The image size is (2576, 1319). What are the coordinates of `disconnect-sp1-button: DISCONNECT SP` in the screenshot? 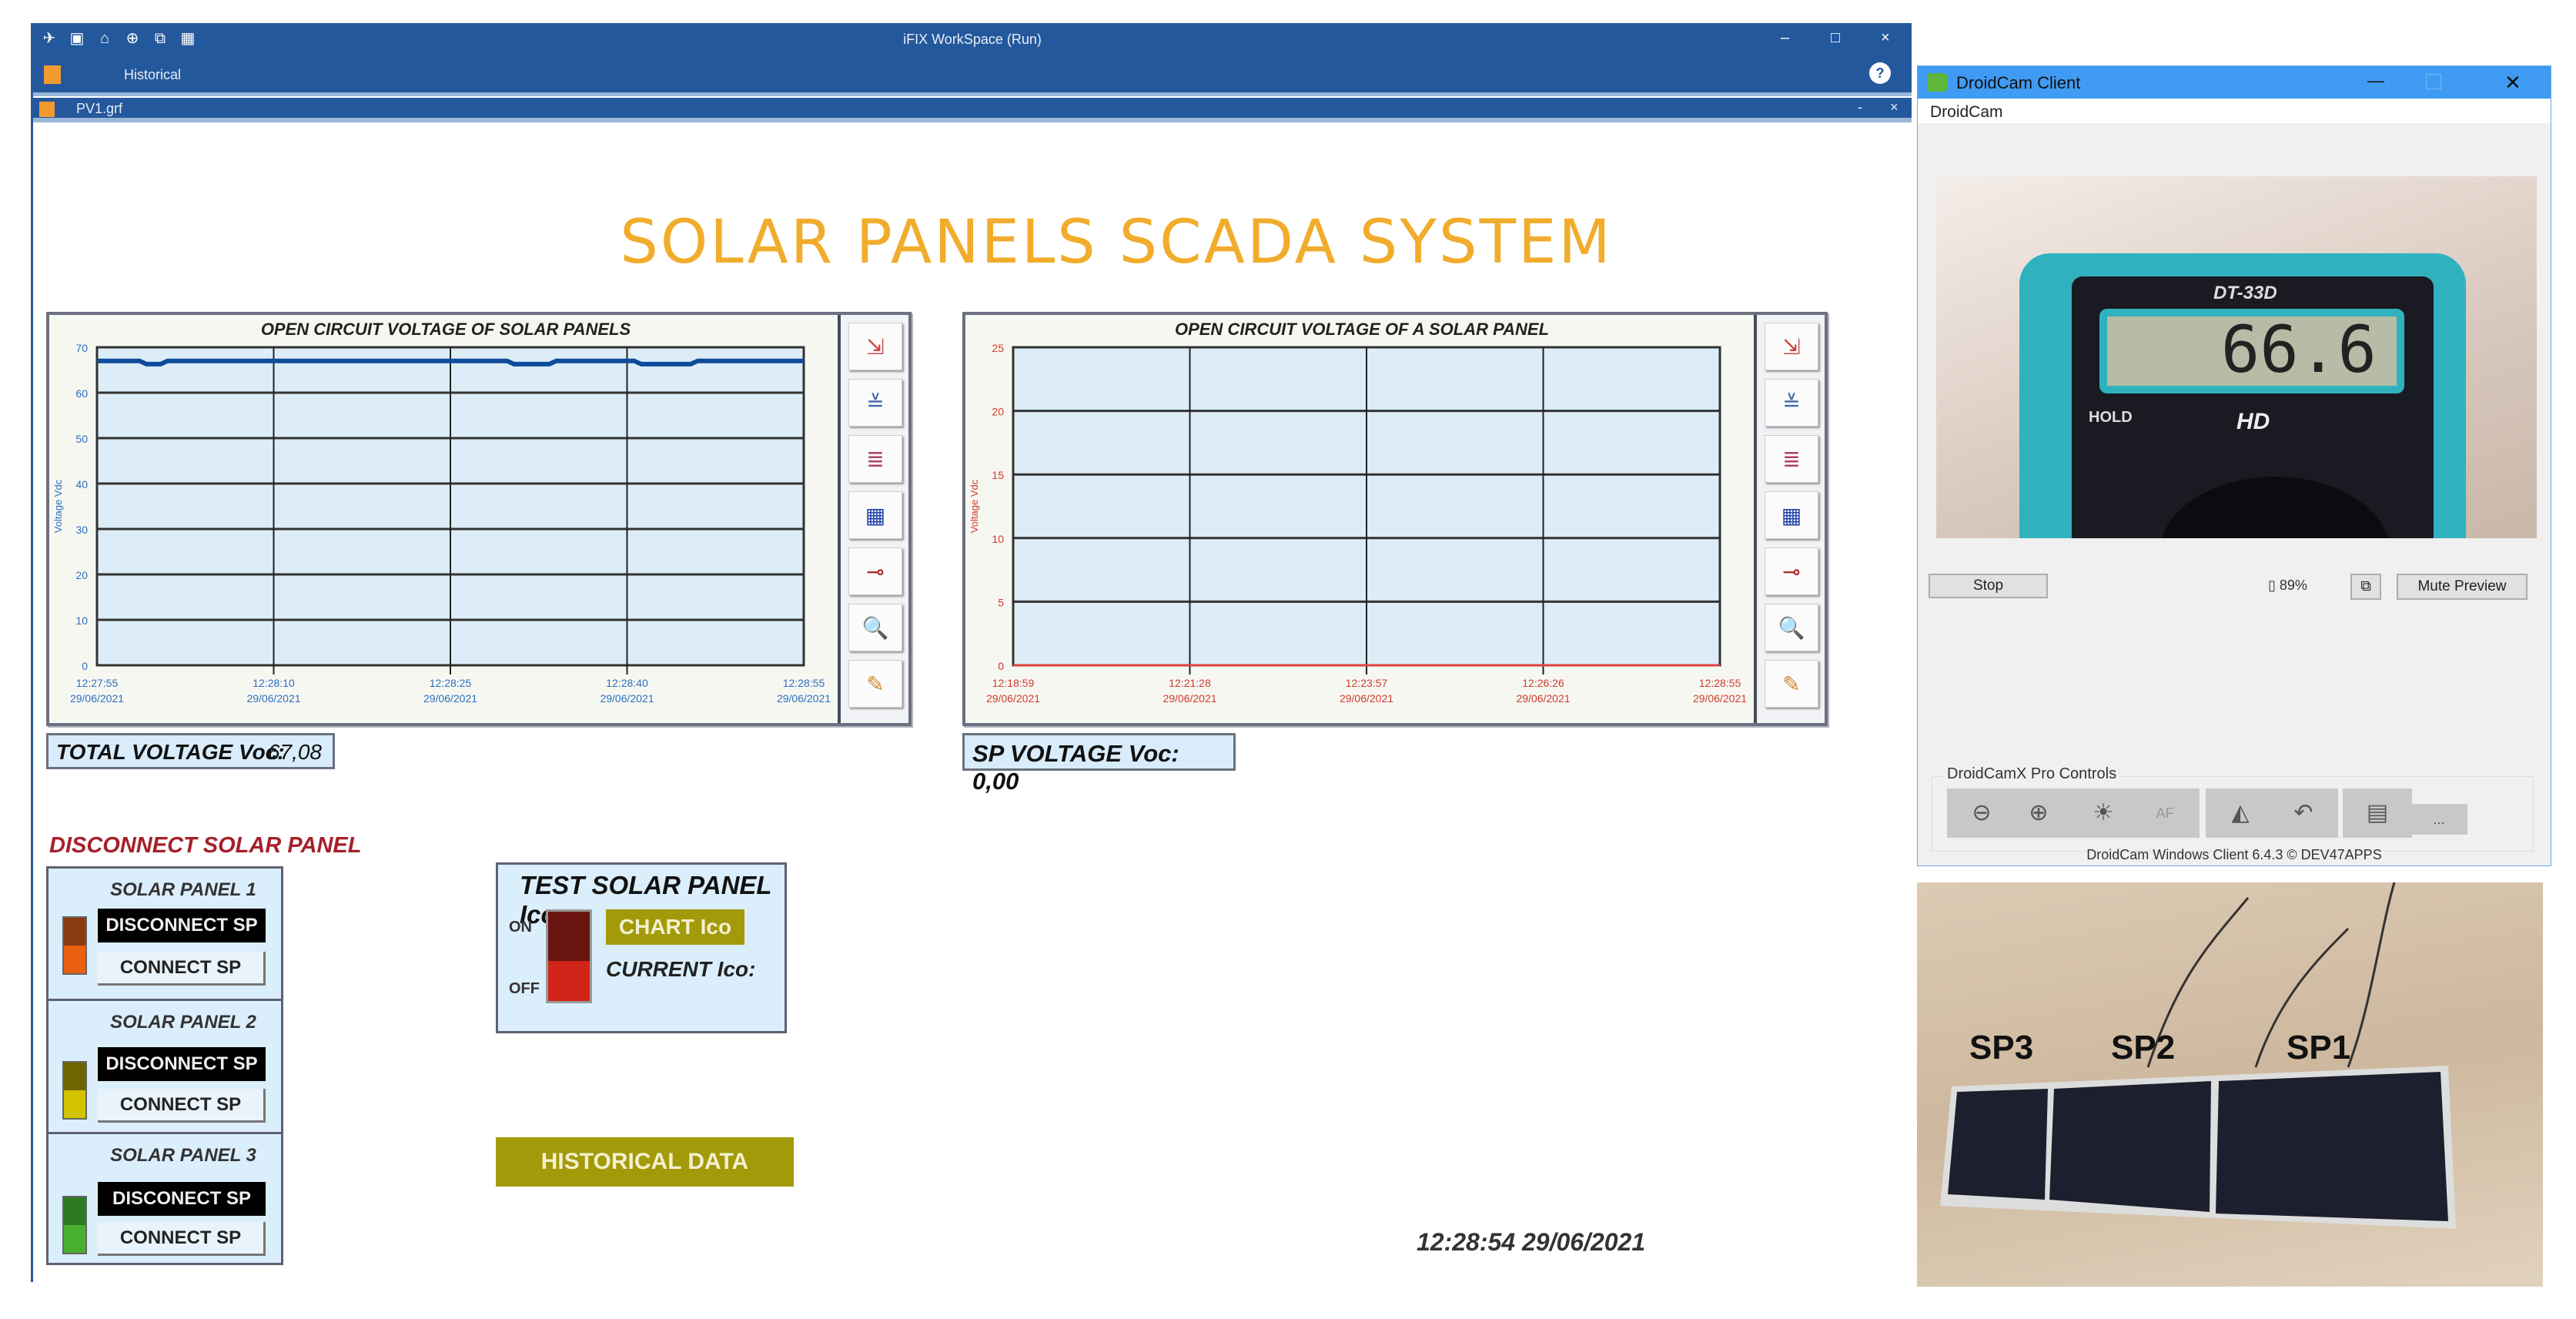 It's located at (182, 925).